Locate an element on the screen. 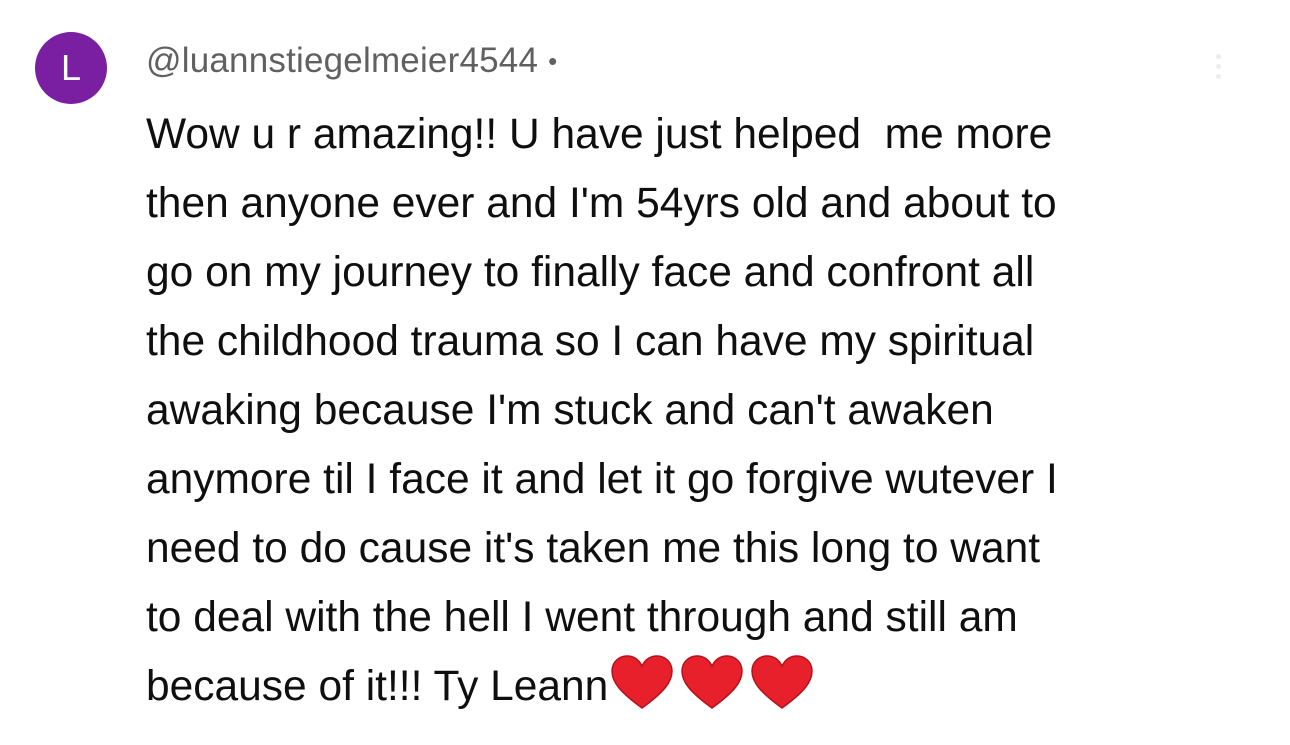  emoji-group is located at coordinates (715, 692).